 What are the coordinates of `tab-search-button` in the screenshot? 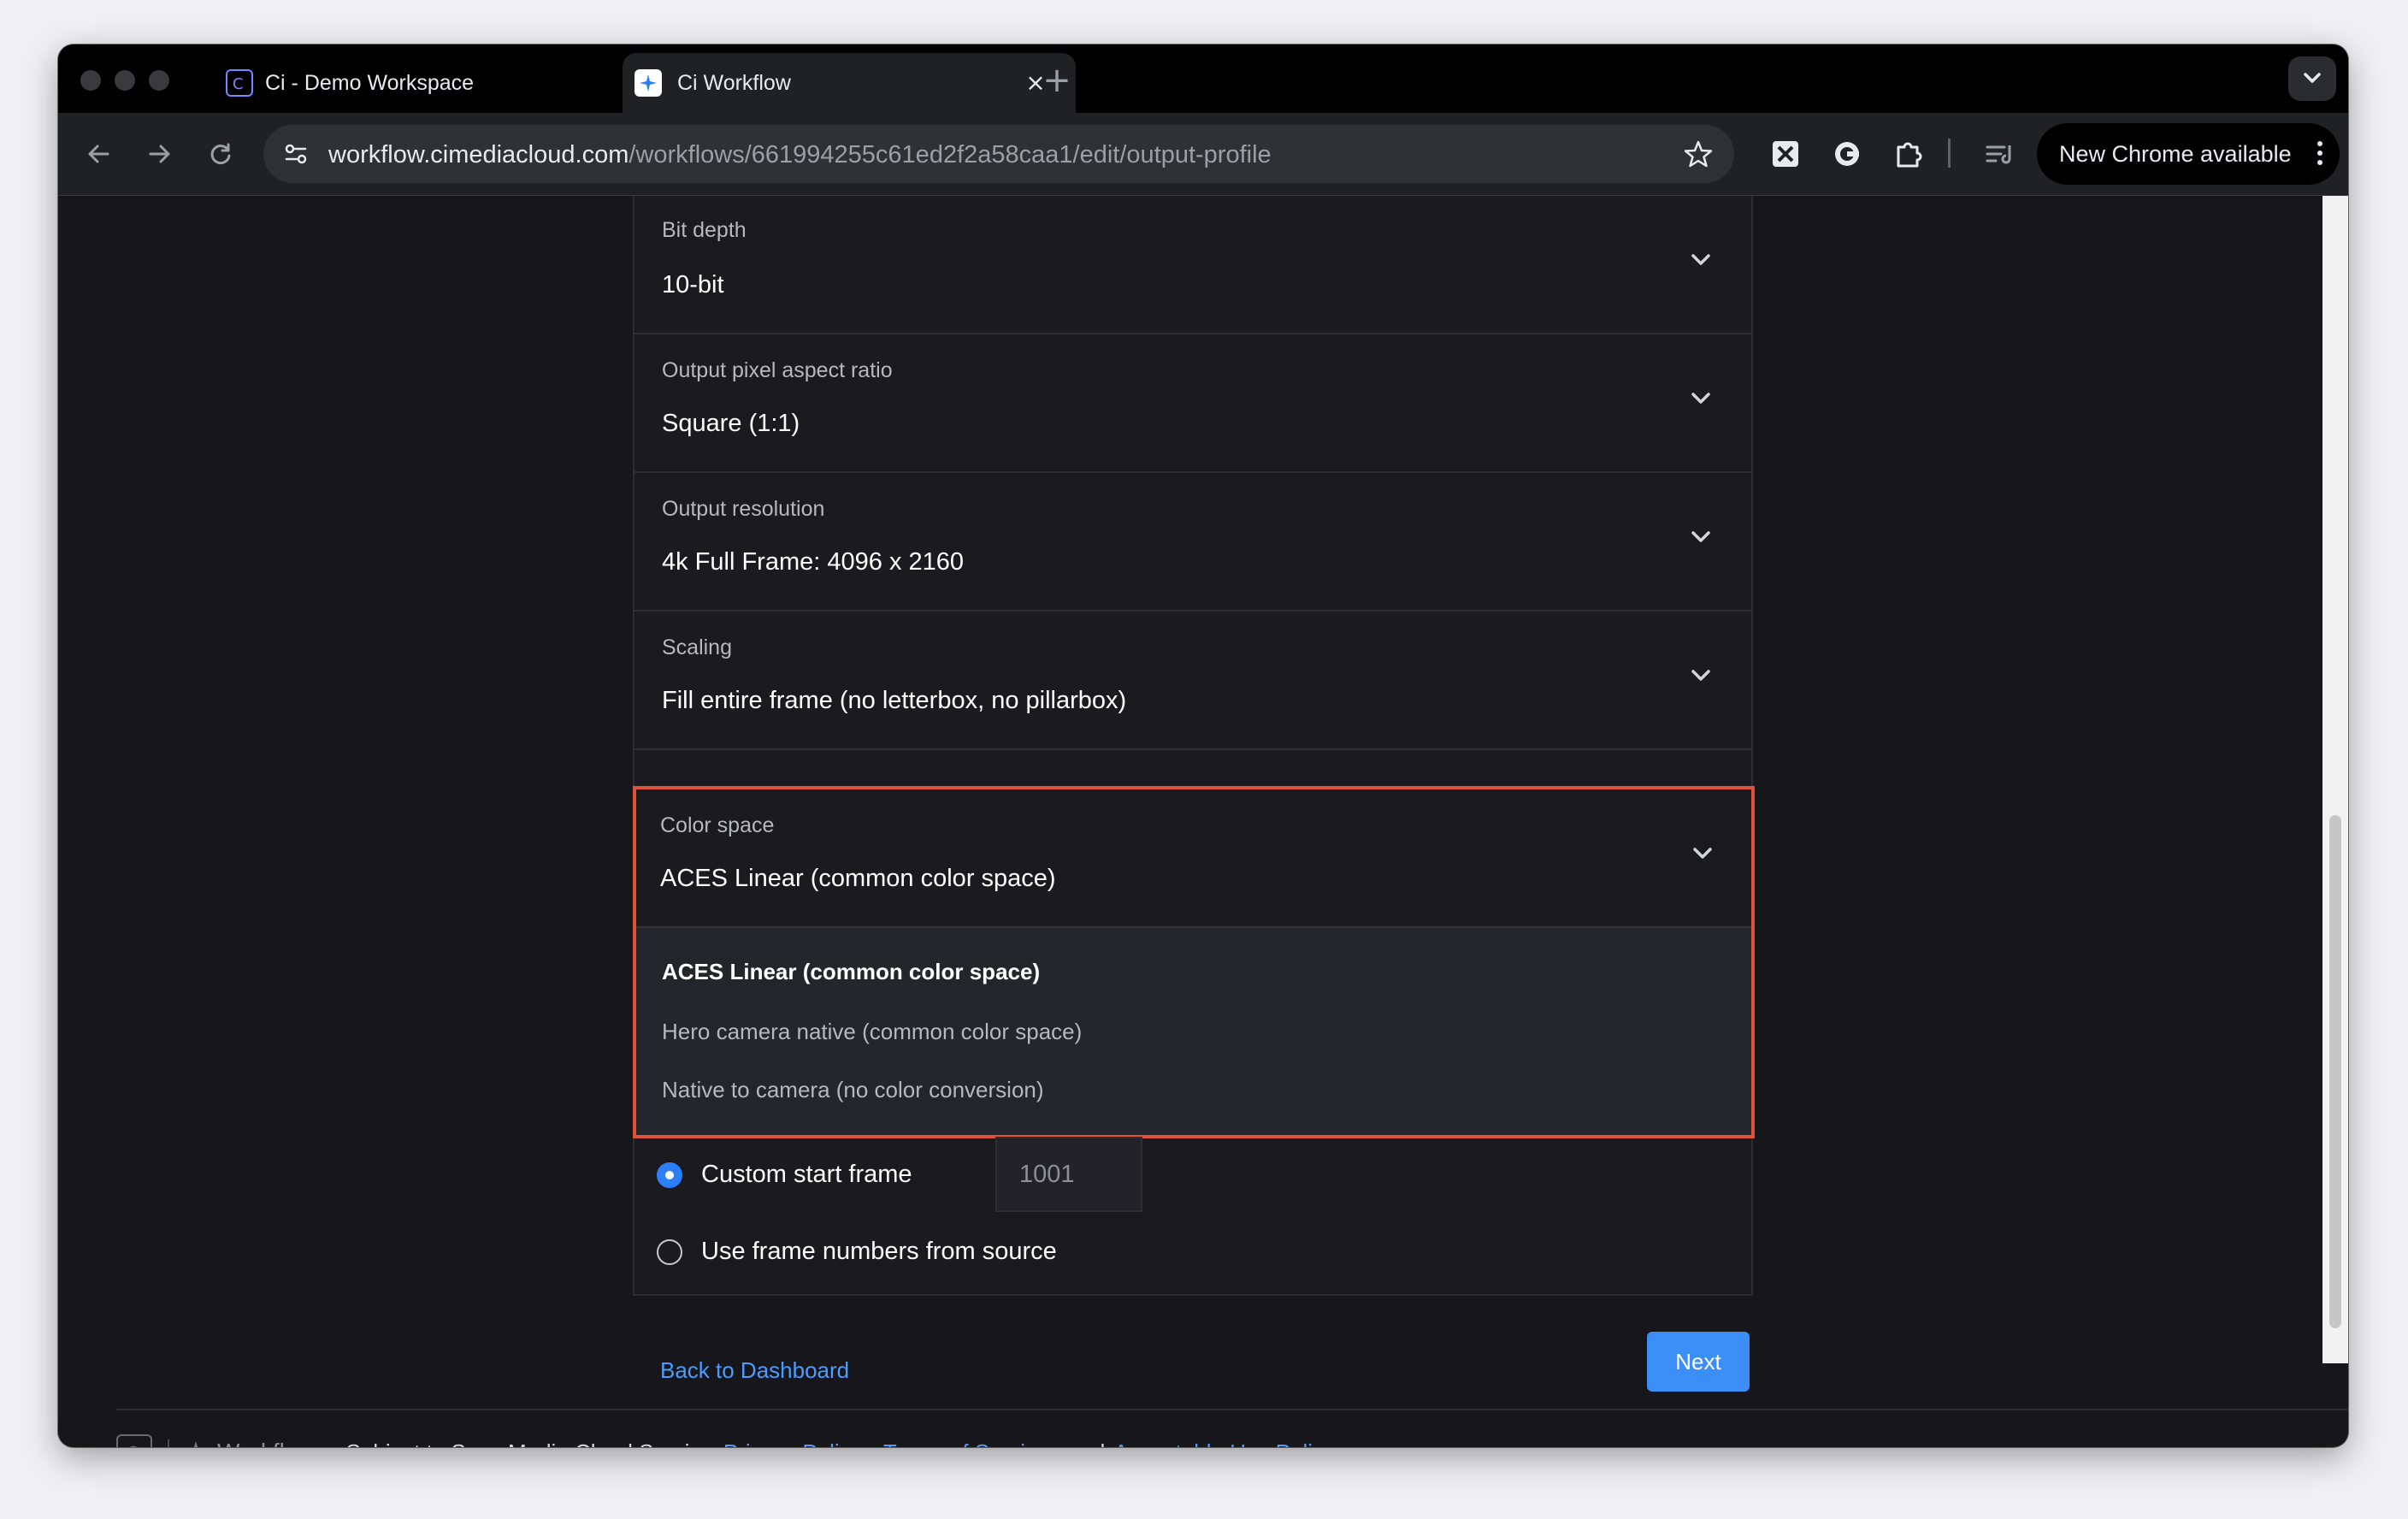 It's located at (2312, 79).